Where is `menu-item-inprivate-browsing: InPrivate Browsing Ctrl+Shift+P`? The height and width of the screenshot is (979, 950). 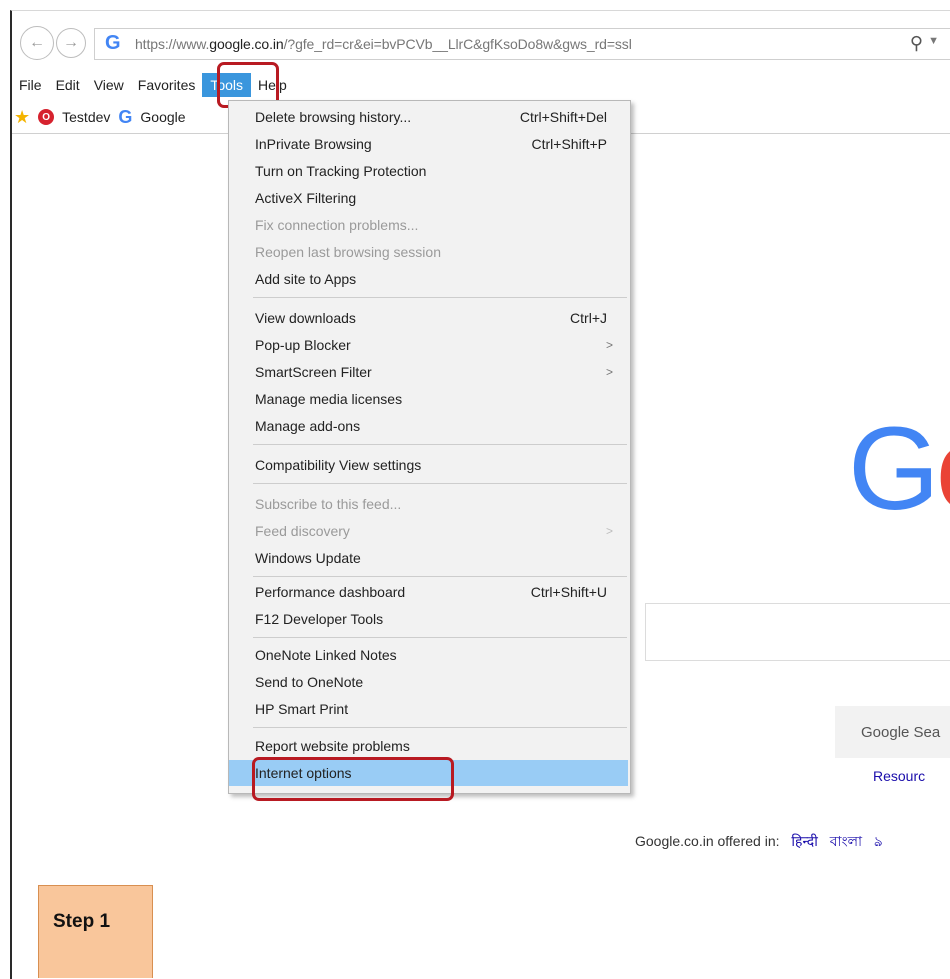 menu-item-inprivate-browsing: InPrivate Browsing Ctrl+Shift+P is located at coordinates (440, 144).